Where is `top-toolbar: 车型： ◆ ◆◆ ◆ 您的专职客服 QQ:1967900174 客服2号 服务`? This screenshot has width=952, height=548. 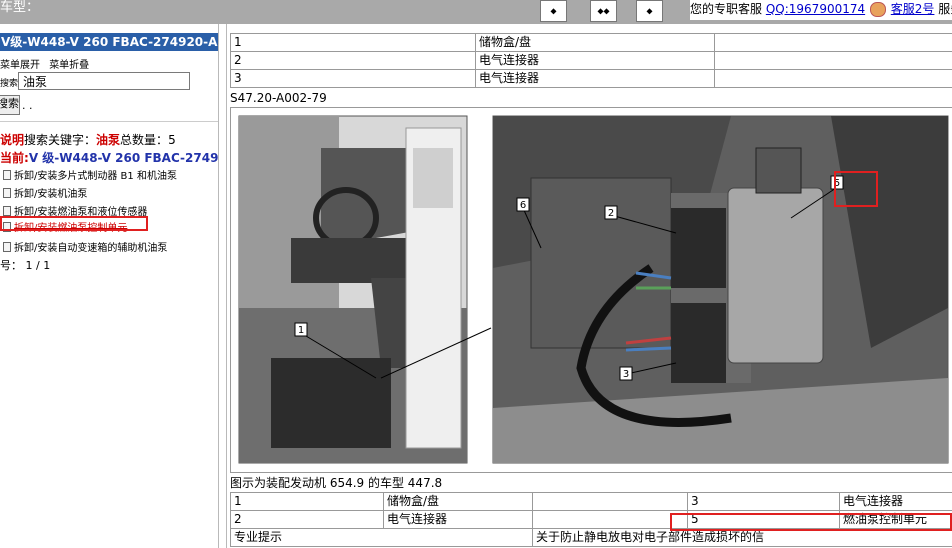
top-toolbar: 车型： ◆ ◆◆ ◆ 您的专职客服 QQ:1967900174 客服2号 服务 is located at coordinates (476, 12).